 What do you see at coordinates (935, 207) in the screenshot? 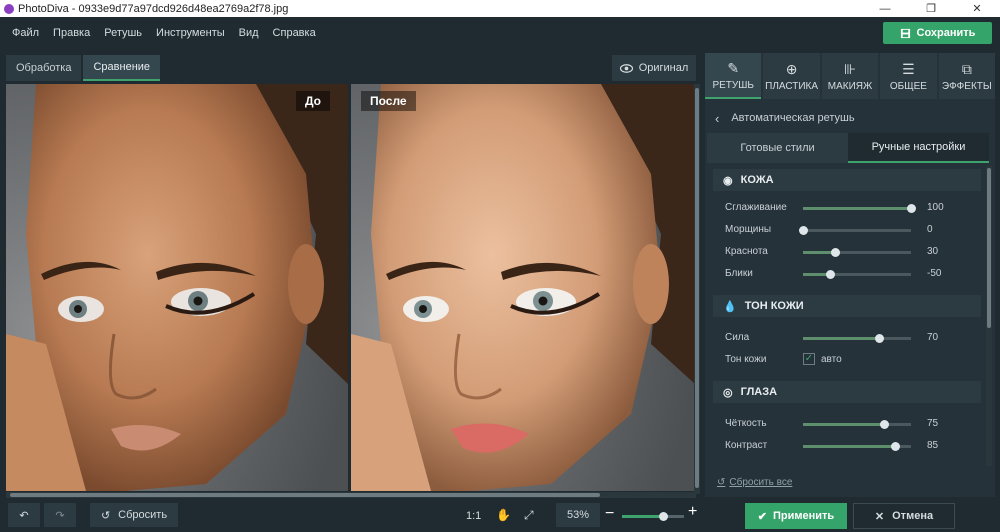
I see `slider-value: 100` at bounding box center [935, 207].